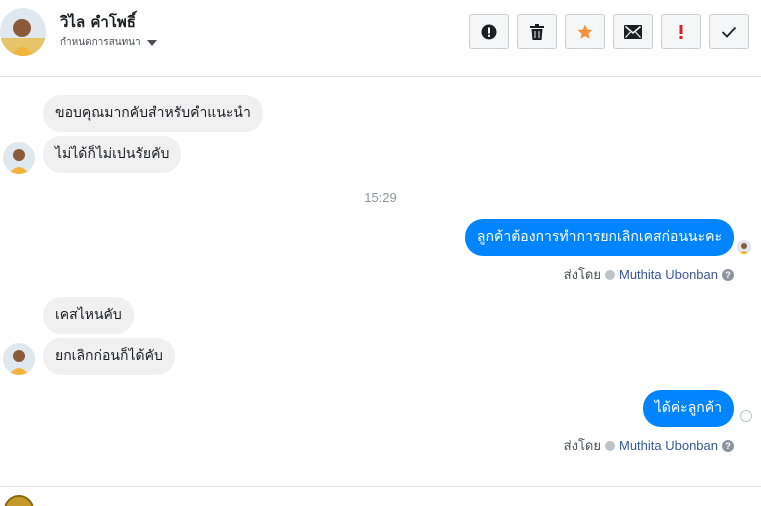 The width and height of the screenshot is (761, 506). Describe the element at coordinates (599, 237) in the screenshot. I see `message-outgoing: ลูกค้าต้องการทำการยกเลิกเคสก่อนนะคะ` at that location.